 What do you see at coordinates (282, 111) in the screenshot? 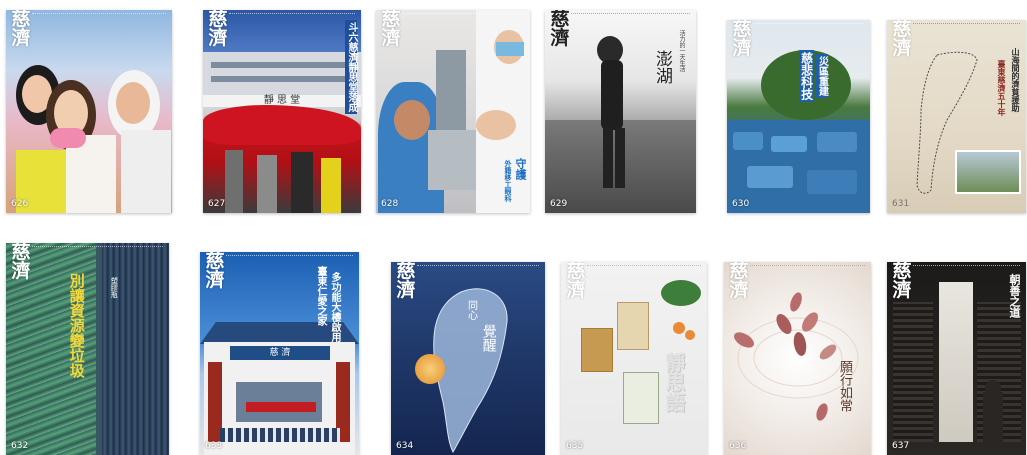
I see `magazine-cover-627: 靜 思 堂 斗六慈濟靜思堂落成 慈濟 627` at bounding box center [282, 111].